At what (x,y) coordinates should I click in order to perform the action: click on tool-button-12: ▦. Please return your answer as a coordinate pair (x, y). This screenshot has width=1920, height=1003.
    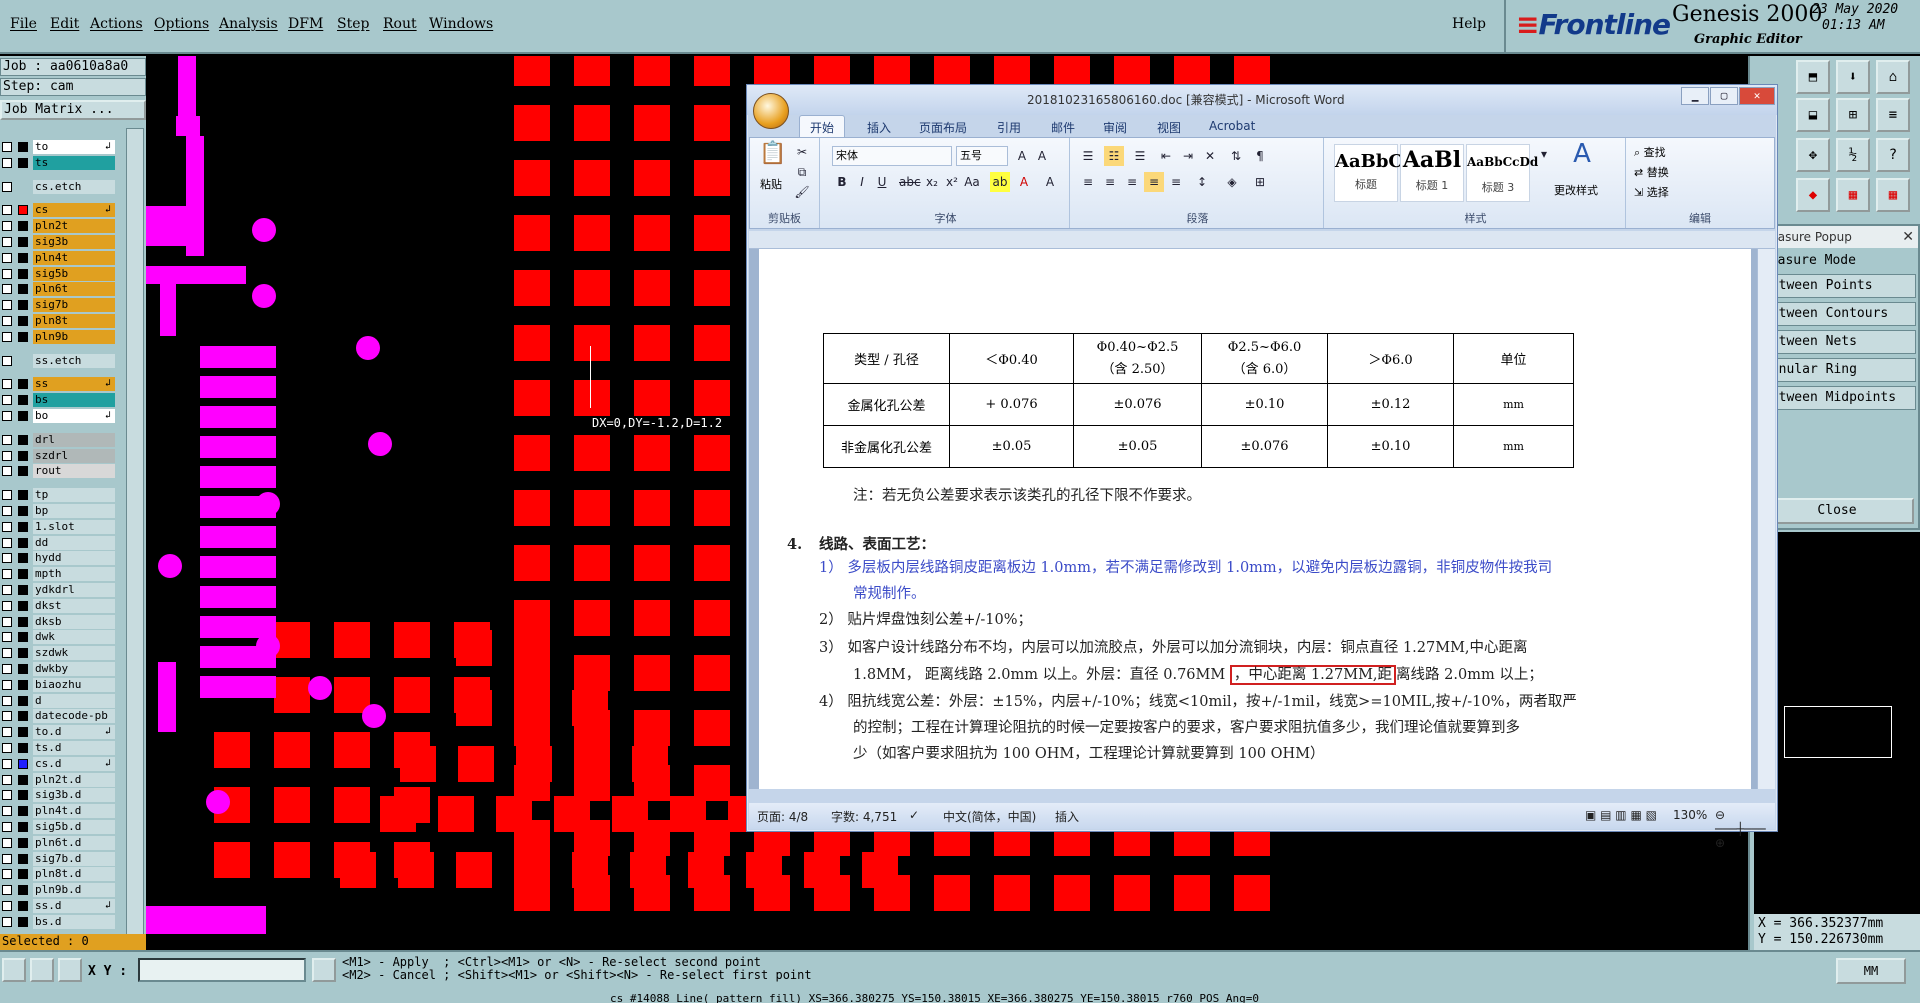
    Looking at the image, I should click on (1893, 195).